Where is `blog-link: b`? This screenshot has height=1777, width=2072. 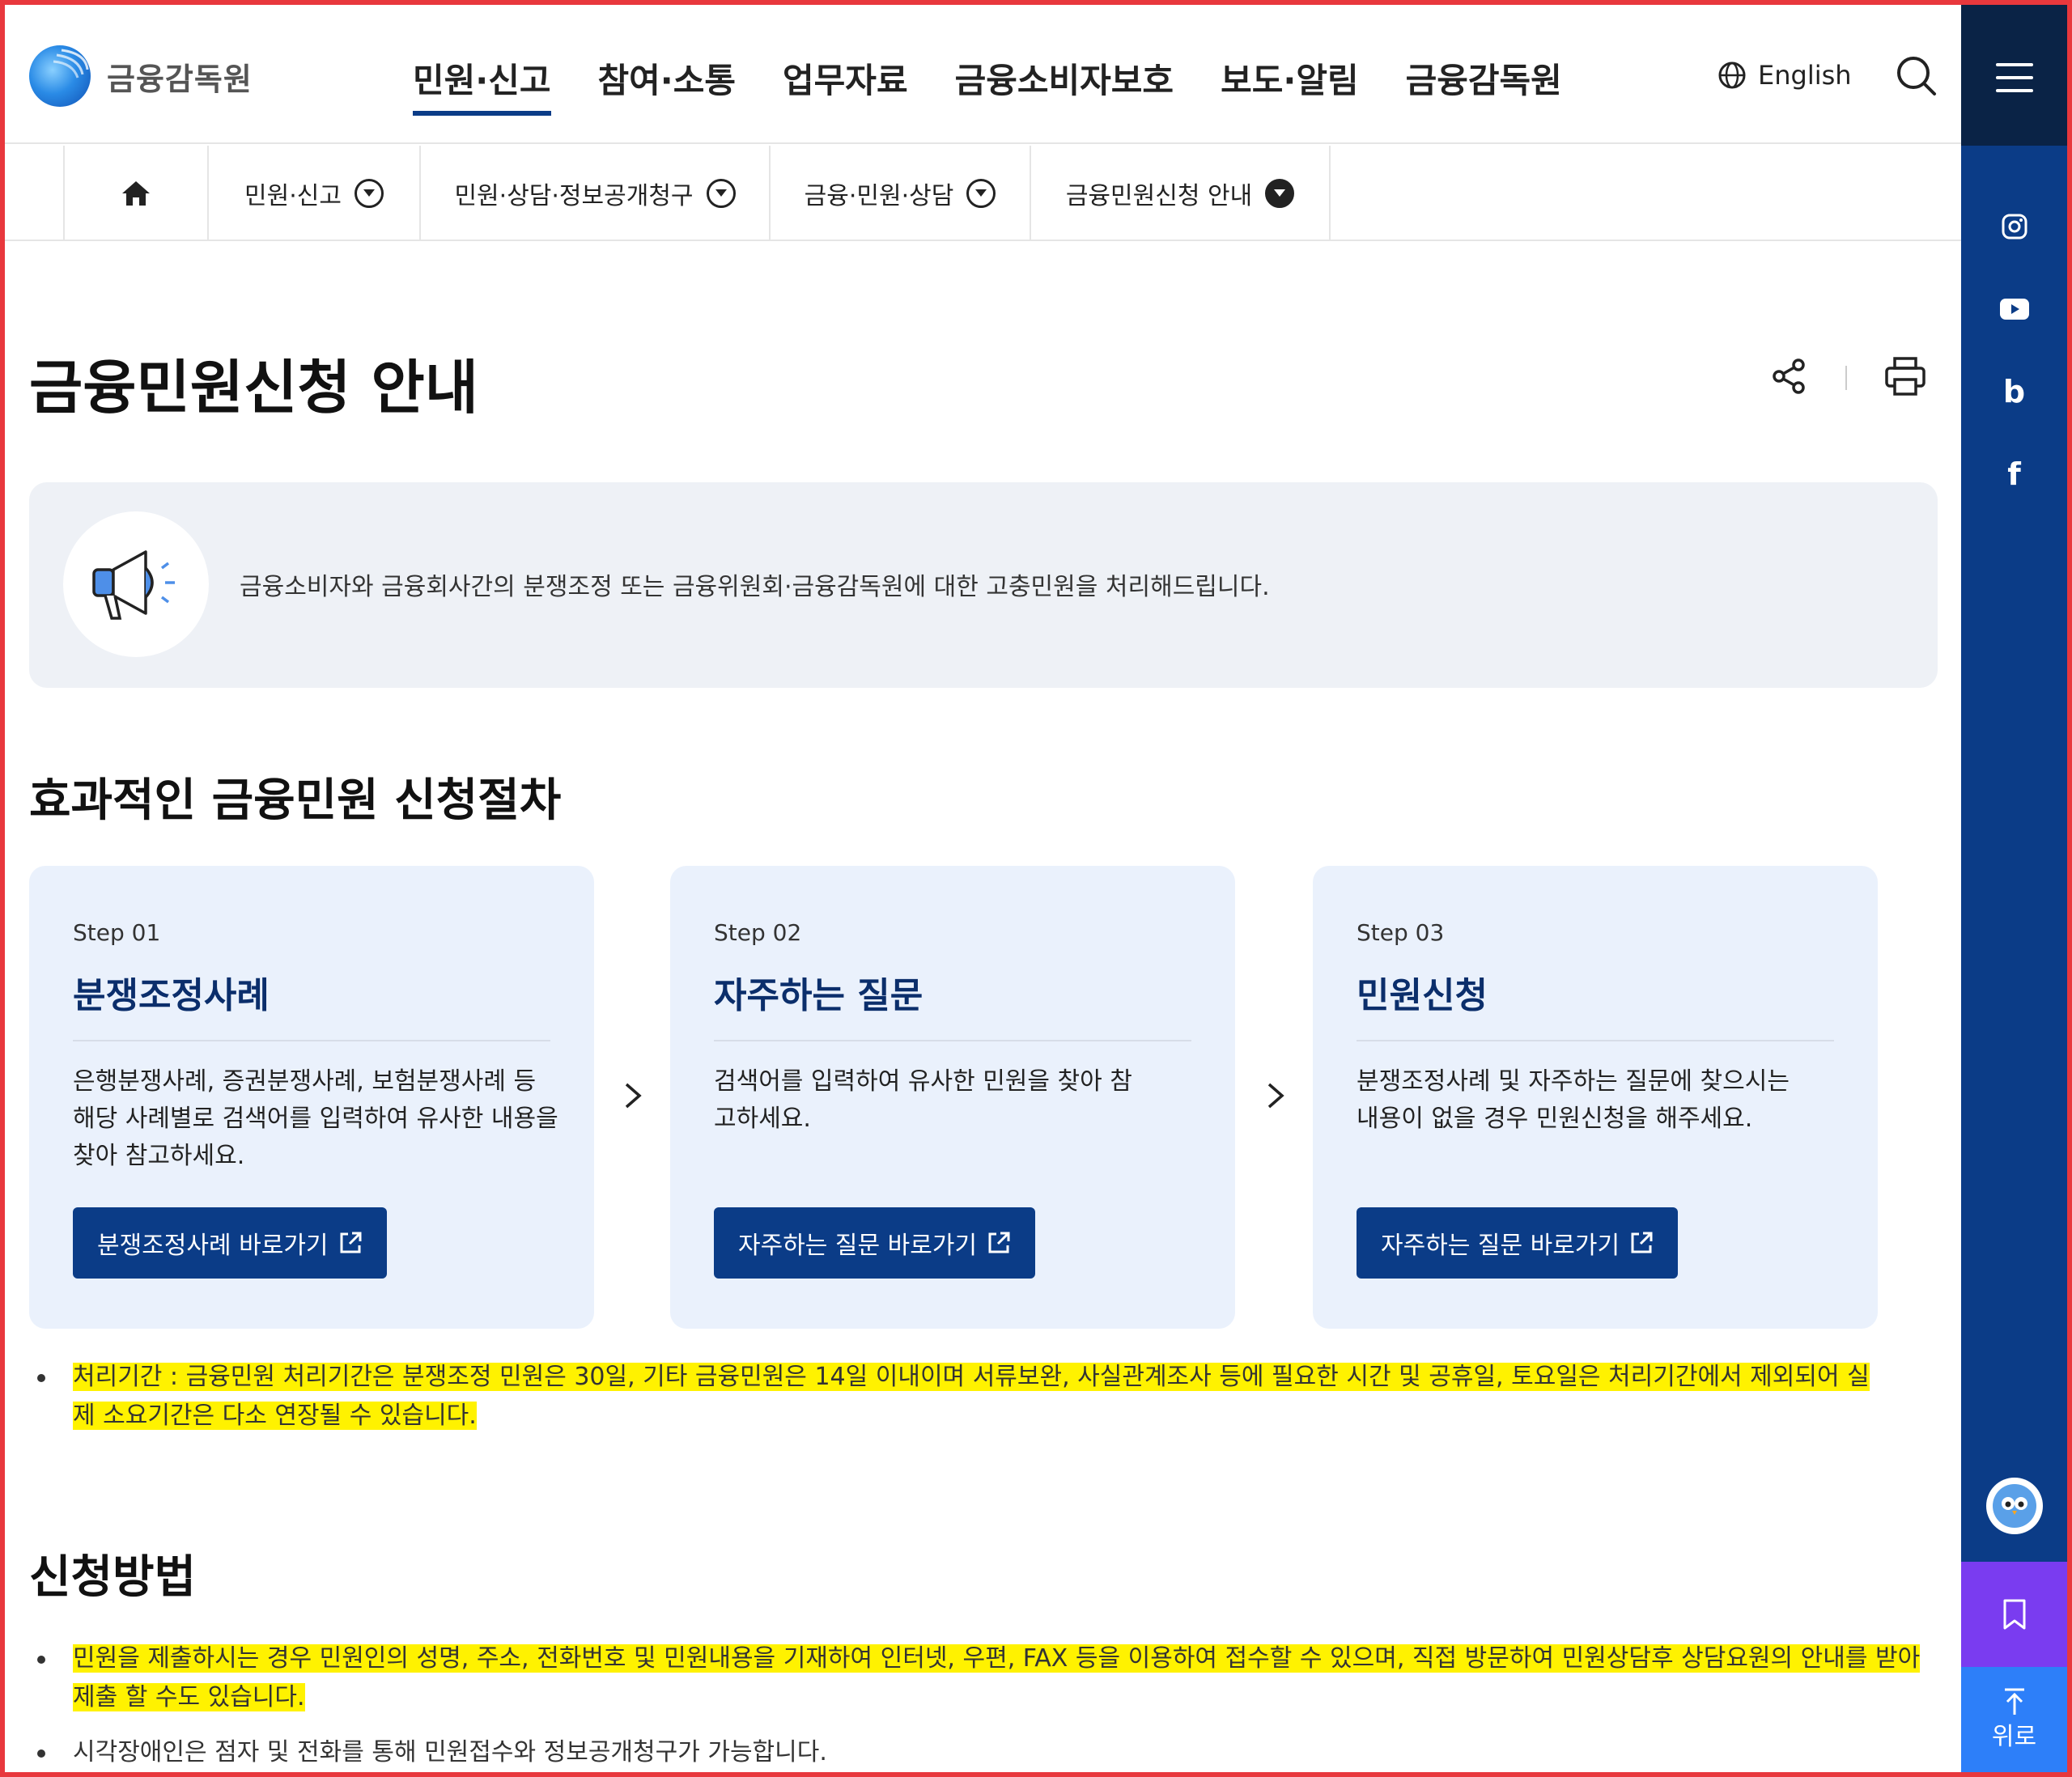 blog-link: b is located at coordinates (2014, 392).